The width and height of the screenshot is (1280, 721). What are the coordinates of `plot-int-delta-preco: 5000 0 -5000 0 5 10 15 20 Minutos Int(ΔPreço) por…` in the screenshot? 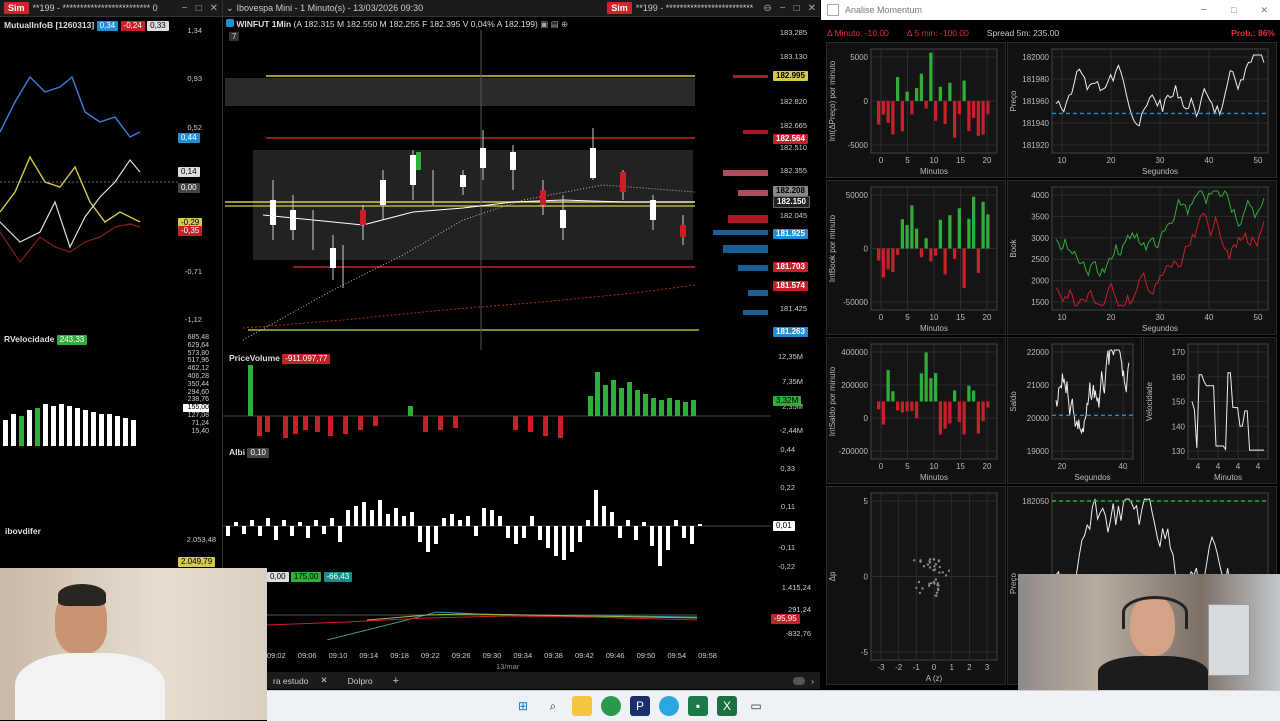 It's located at (916, 110).